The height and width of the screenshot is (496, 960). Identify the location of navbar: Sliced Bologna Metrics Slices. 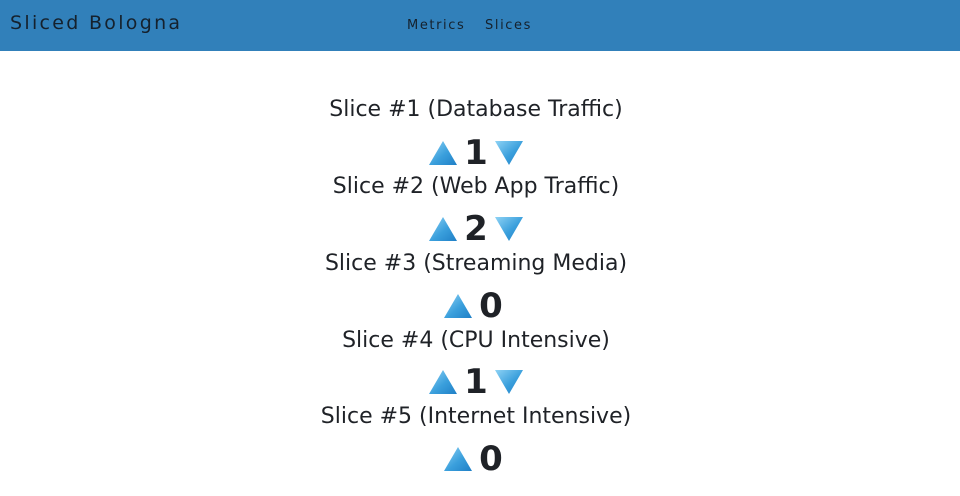
(480, 25).